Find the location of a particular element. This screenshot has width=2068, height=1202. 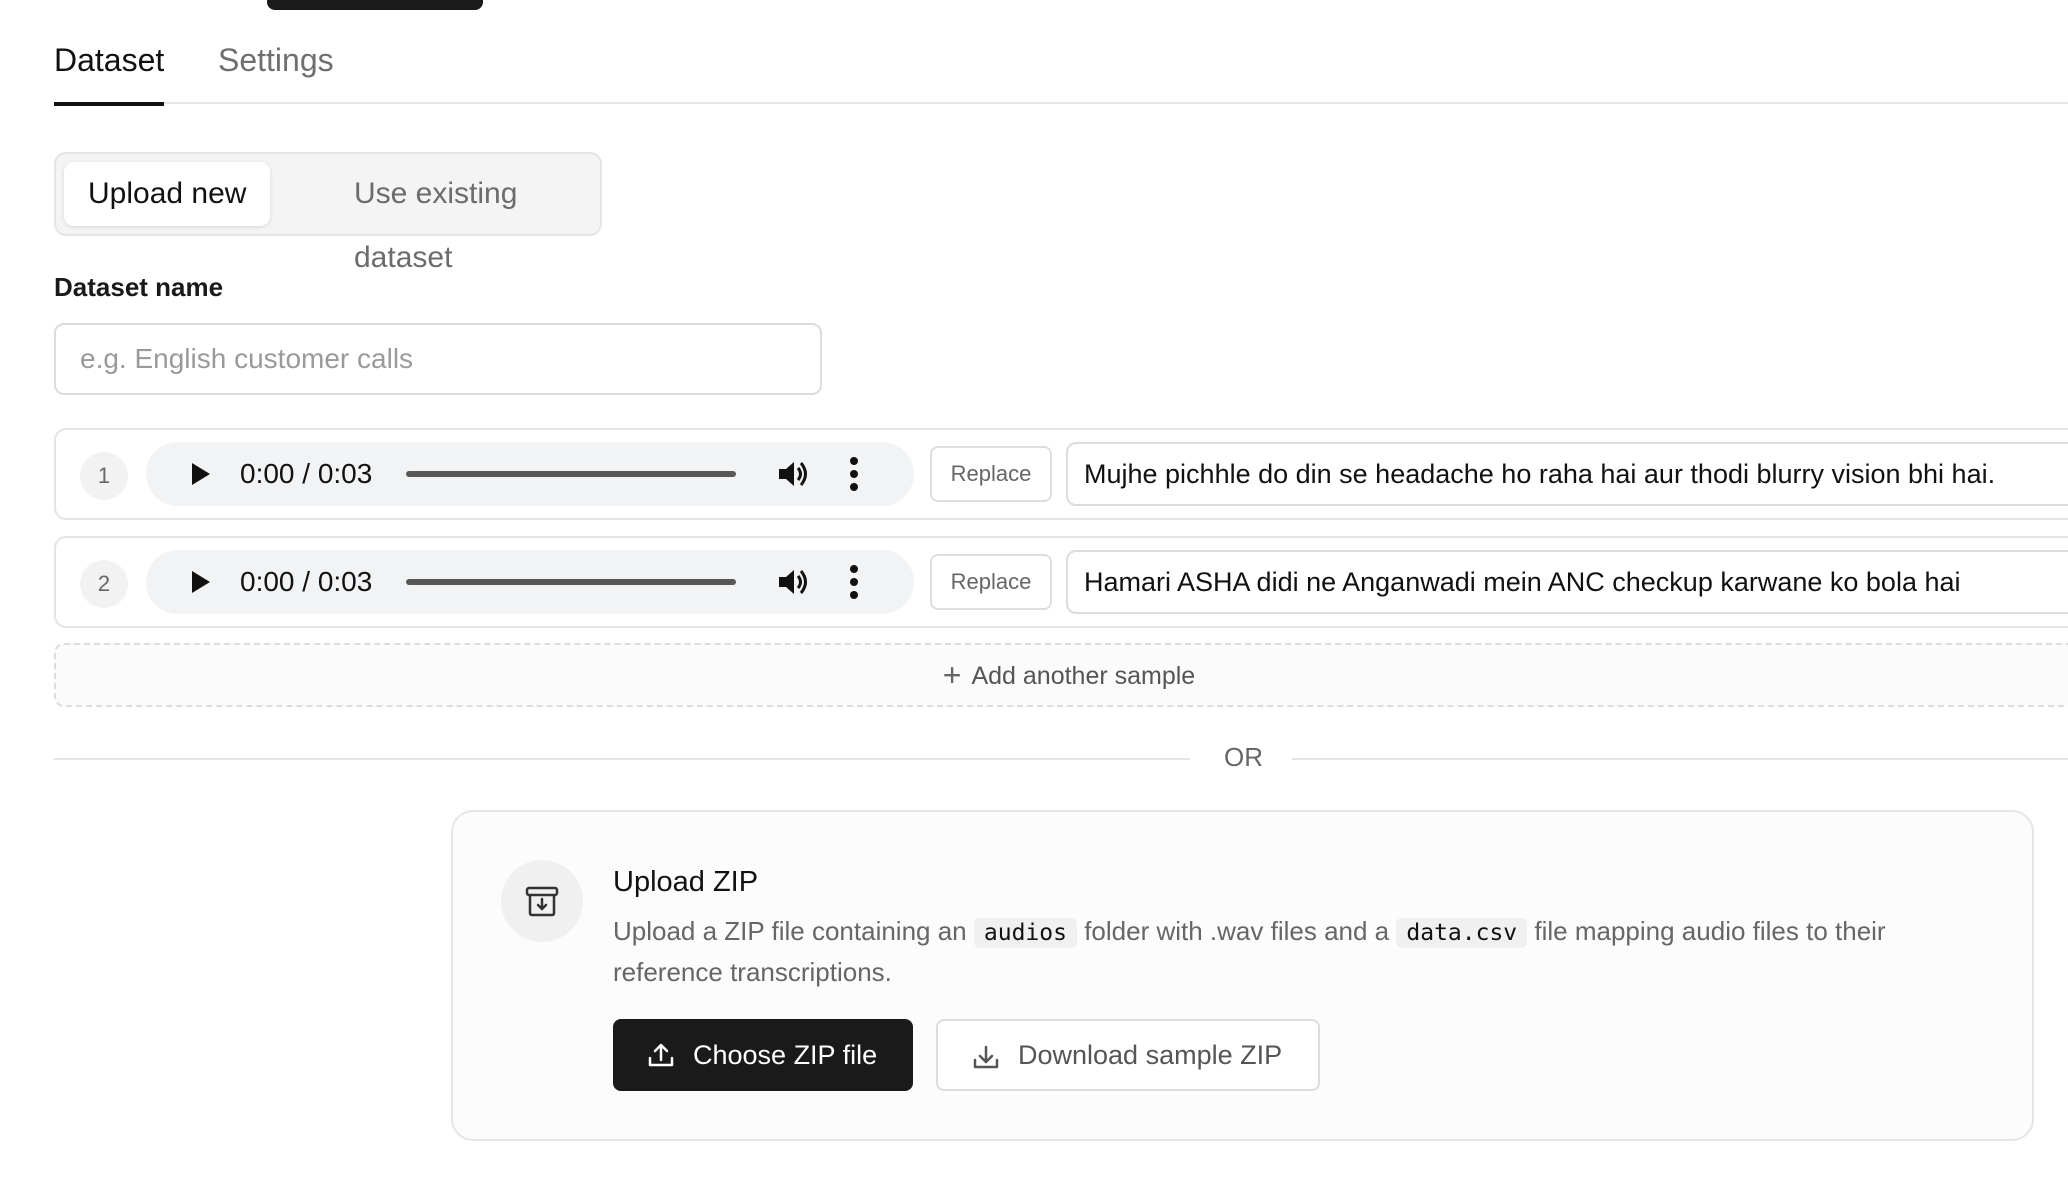

divider-line-right is located at coordinates (1680, 759).